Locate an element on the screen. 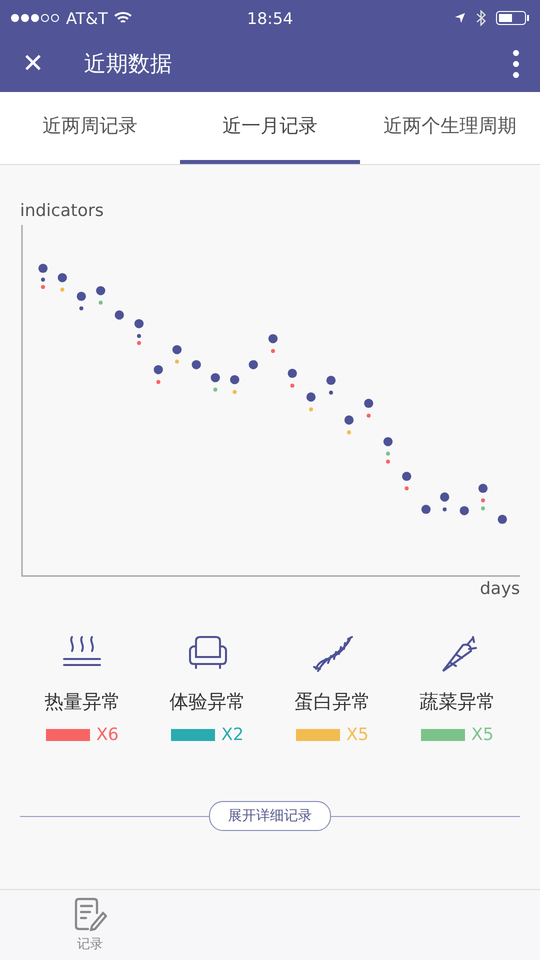 Image resolution: width=540 pixels, height=960 pixels. expand-button: 展开详细记录 is located at coordinates (270, 816).